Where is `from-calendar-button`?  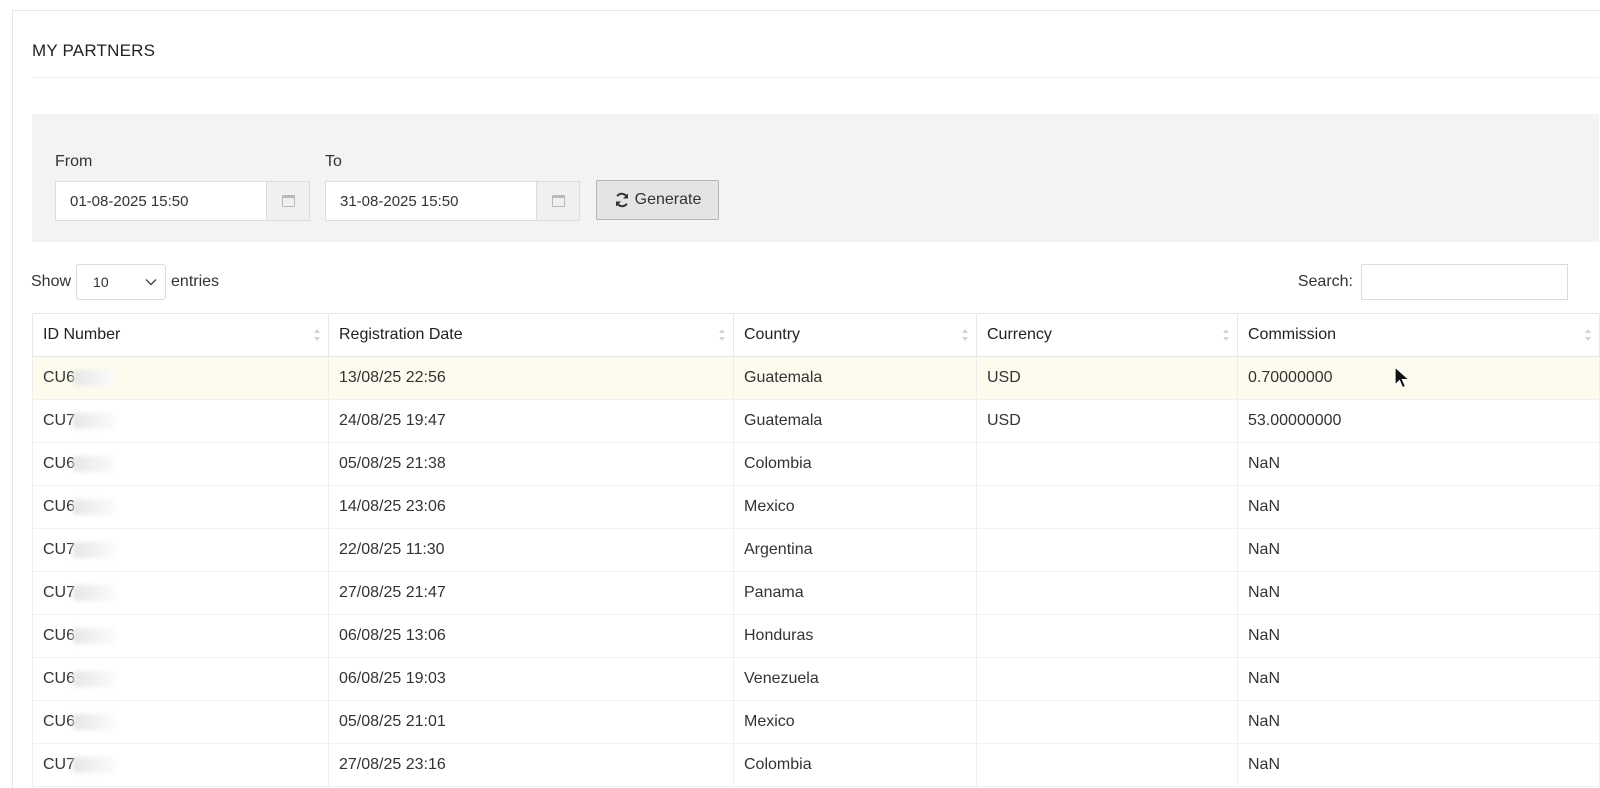 from-calendar-button is located at coordinates (288, 201).